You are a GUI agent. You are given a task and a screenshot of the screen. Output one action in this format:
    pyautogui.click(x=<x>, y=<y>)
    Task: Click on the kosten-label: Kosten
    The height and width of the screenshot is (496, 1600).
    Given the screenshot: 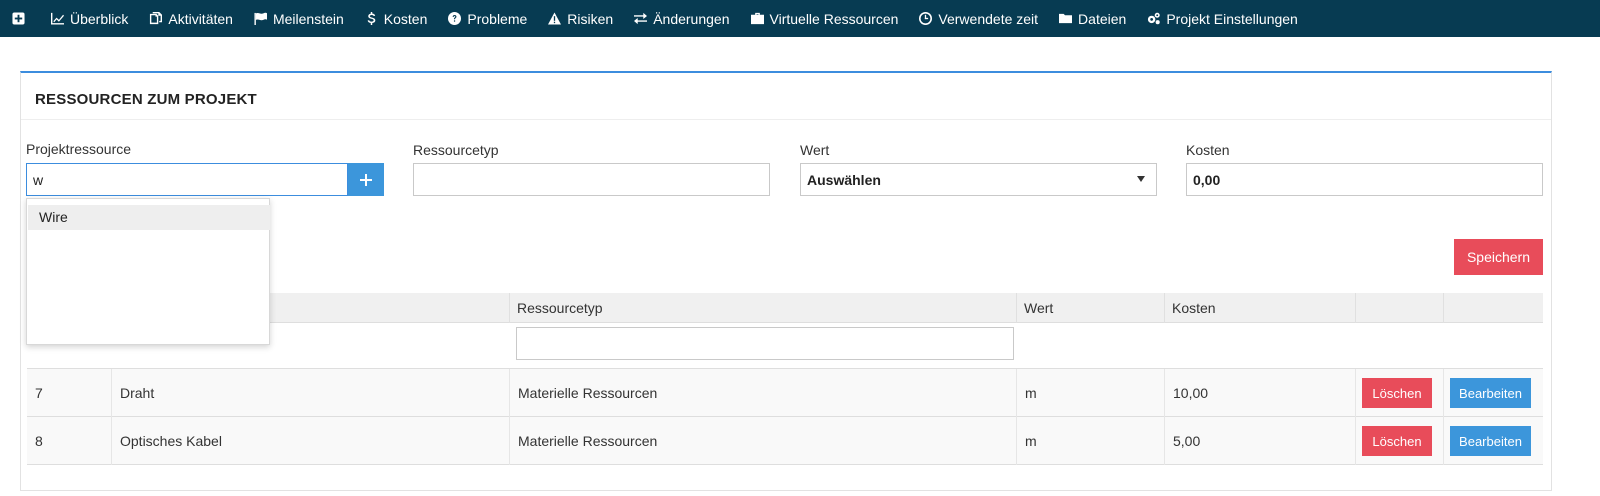 What is the action you would take?
    pyautogui.click(x=1208, y=150)
    